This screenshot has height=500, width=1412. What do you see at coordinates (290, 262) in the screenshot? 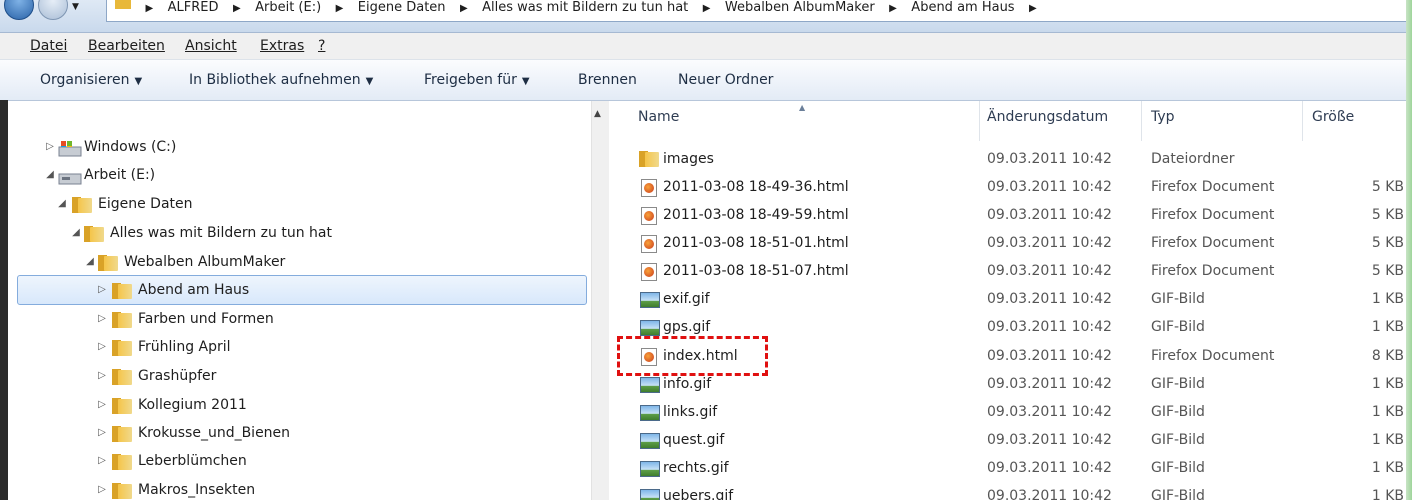
I see `tree-item-webalben-albummaker: ◢ Webalben AlbumMaker` at bounding box center [290, 262].